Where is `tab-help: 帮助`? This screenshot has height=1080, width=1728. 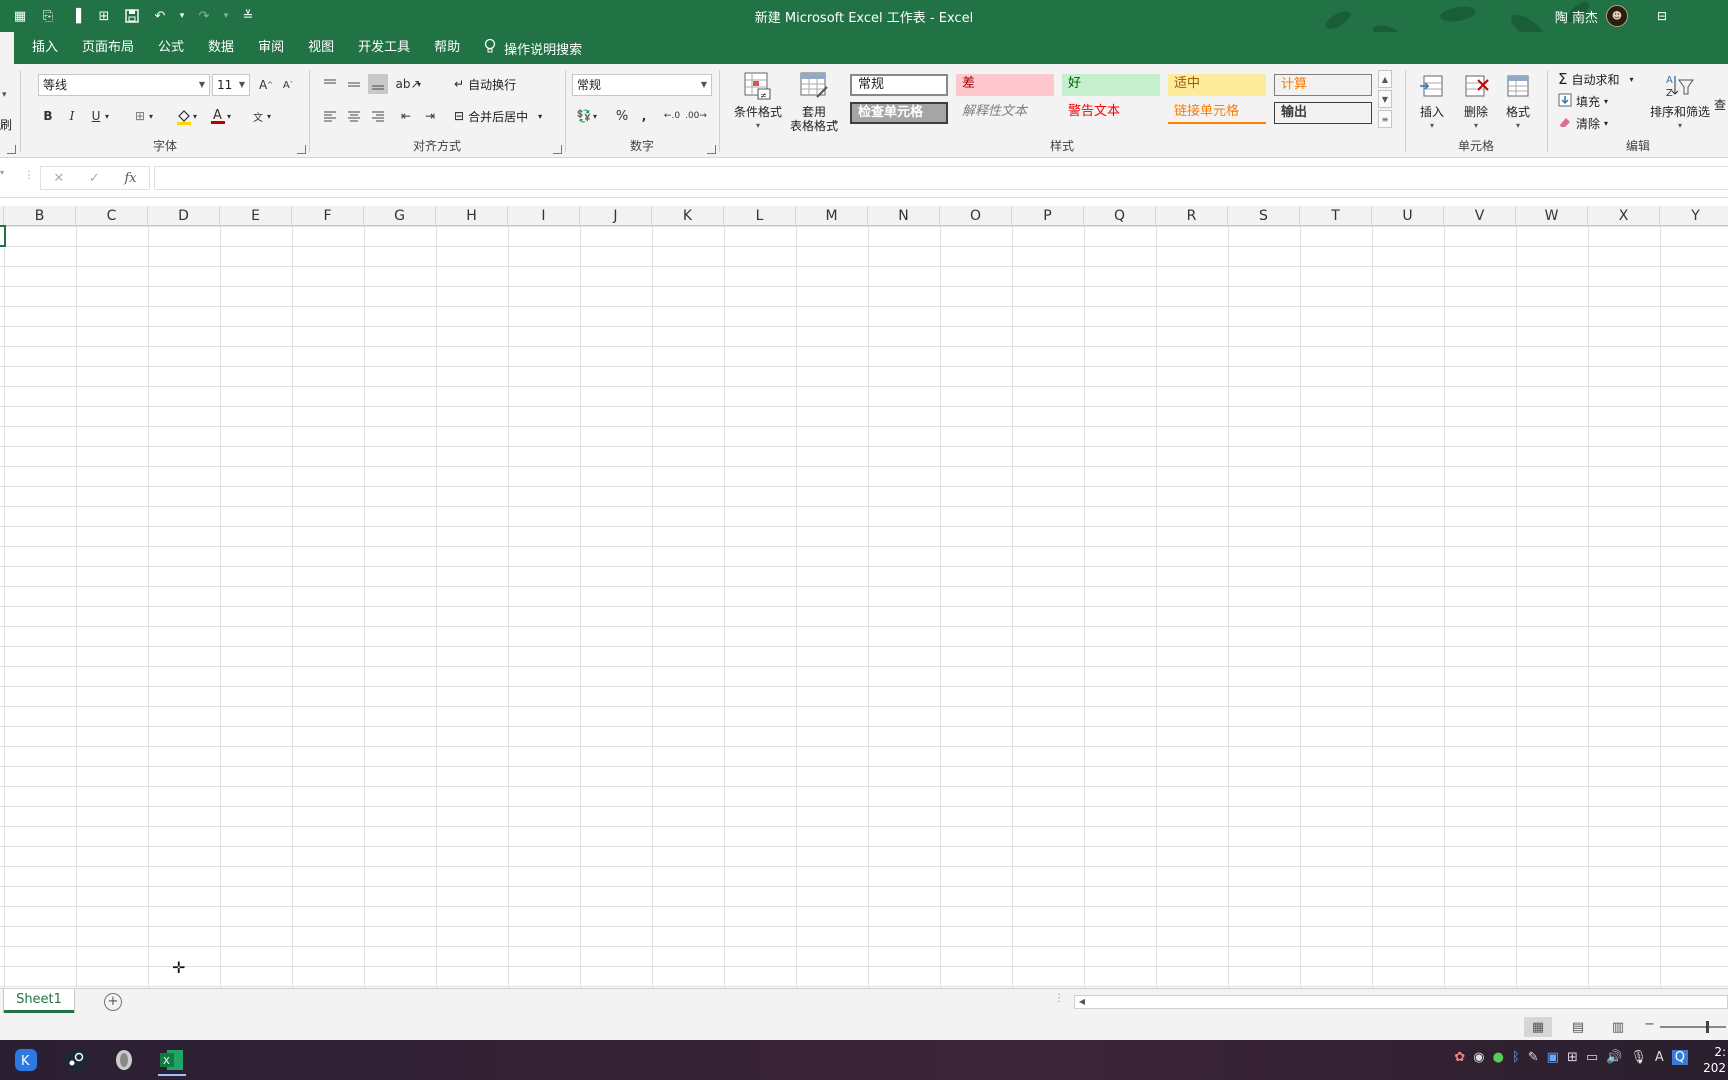 tab-help: 帮助 is located at coordinates (447, 48).